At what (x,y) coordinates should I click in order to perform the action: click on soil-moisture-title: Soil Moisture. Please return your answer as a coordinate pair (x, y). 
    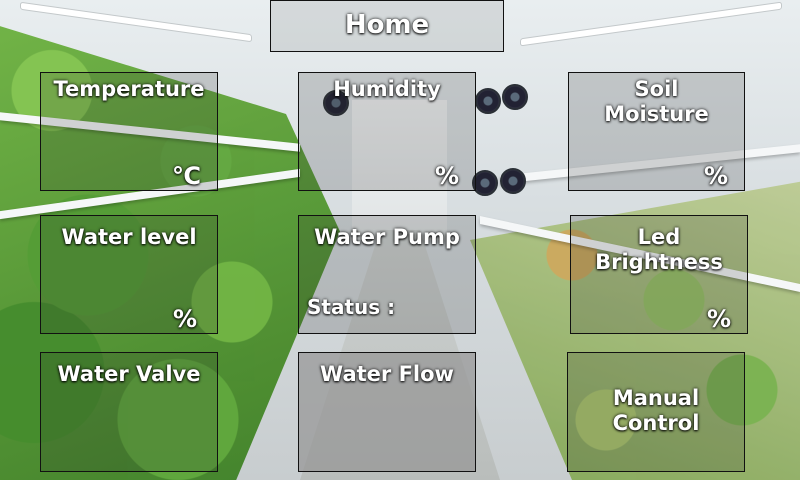
    Looking at the image, I should click on (656, 102).